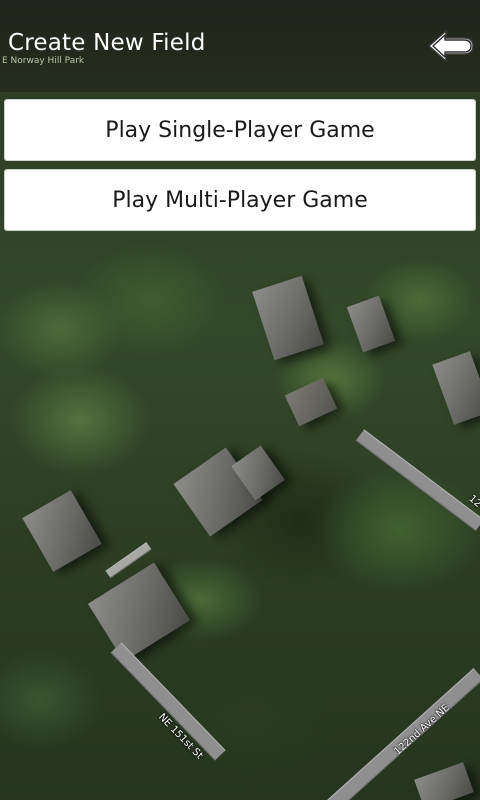  I want to click on play-multi-player-button: Play Multi-Player Game, so click(240, 200).